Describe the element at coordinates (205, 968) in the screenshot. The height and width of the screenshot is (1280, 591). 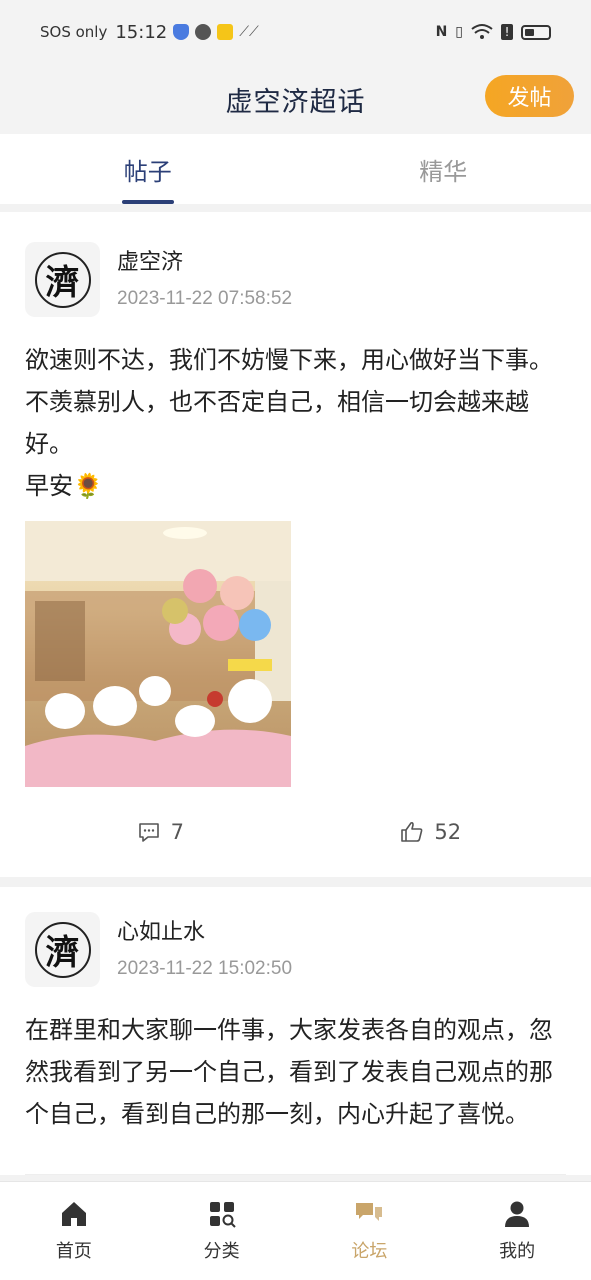
I see `post-time: 2023-11-22 15:02:50` at that location.